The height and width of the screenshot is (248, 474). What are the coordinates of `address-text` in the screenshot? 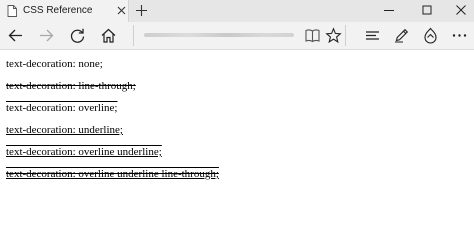 It's located at (219, 35).